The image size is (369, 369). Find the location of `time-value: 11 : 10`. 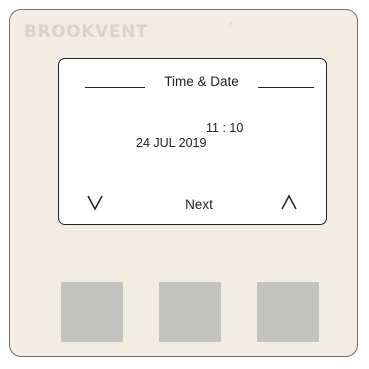

time-value: 11 : 10 is located at coordinates (225, 128).